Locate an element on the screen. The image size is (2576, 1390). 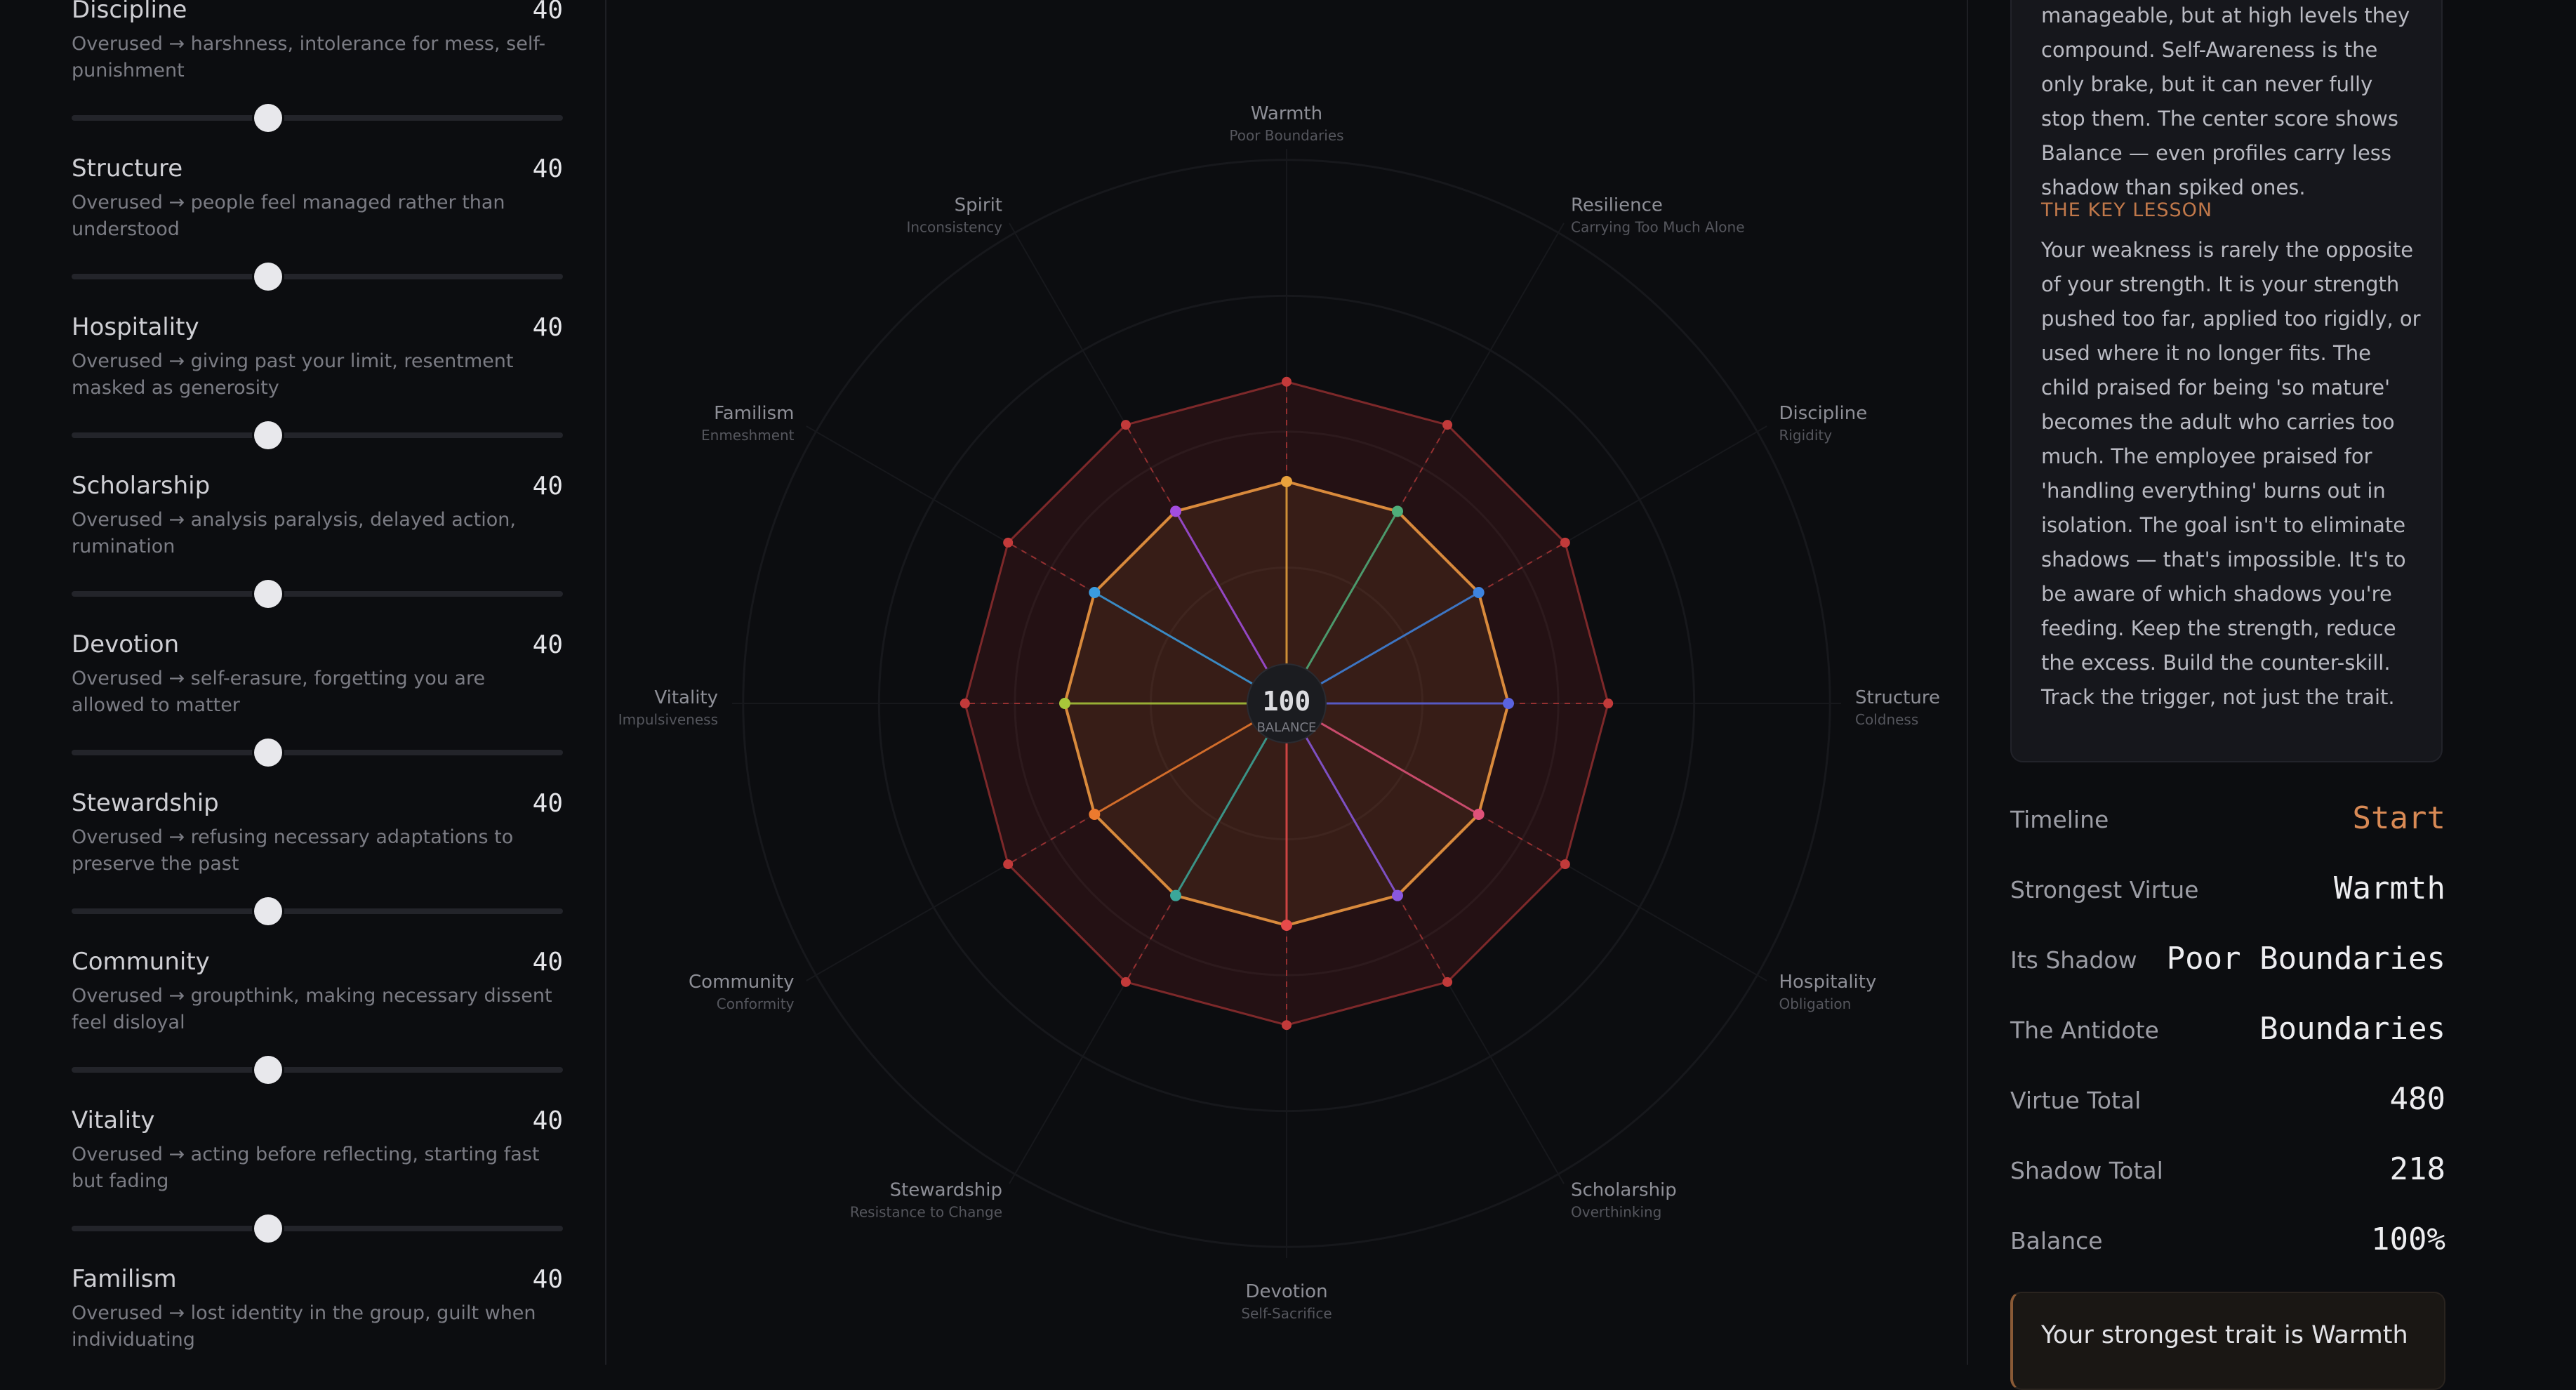
shadow-point-vitality is located at coordinates (965, 703).